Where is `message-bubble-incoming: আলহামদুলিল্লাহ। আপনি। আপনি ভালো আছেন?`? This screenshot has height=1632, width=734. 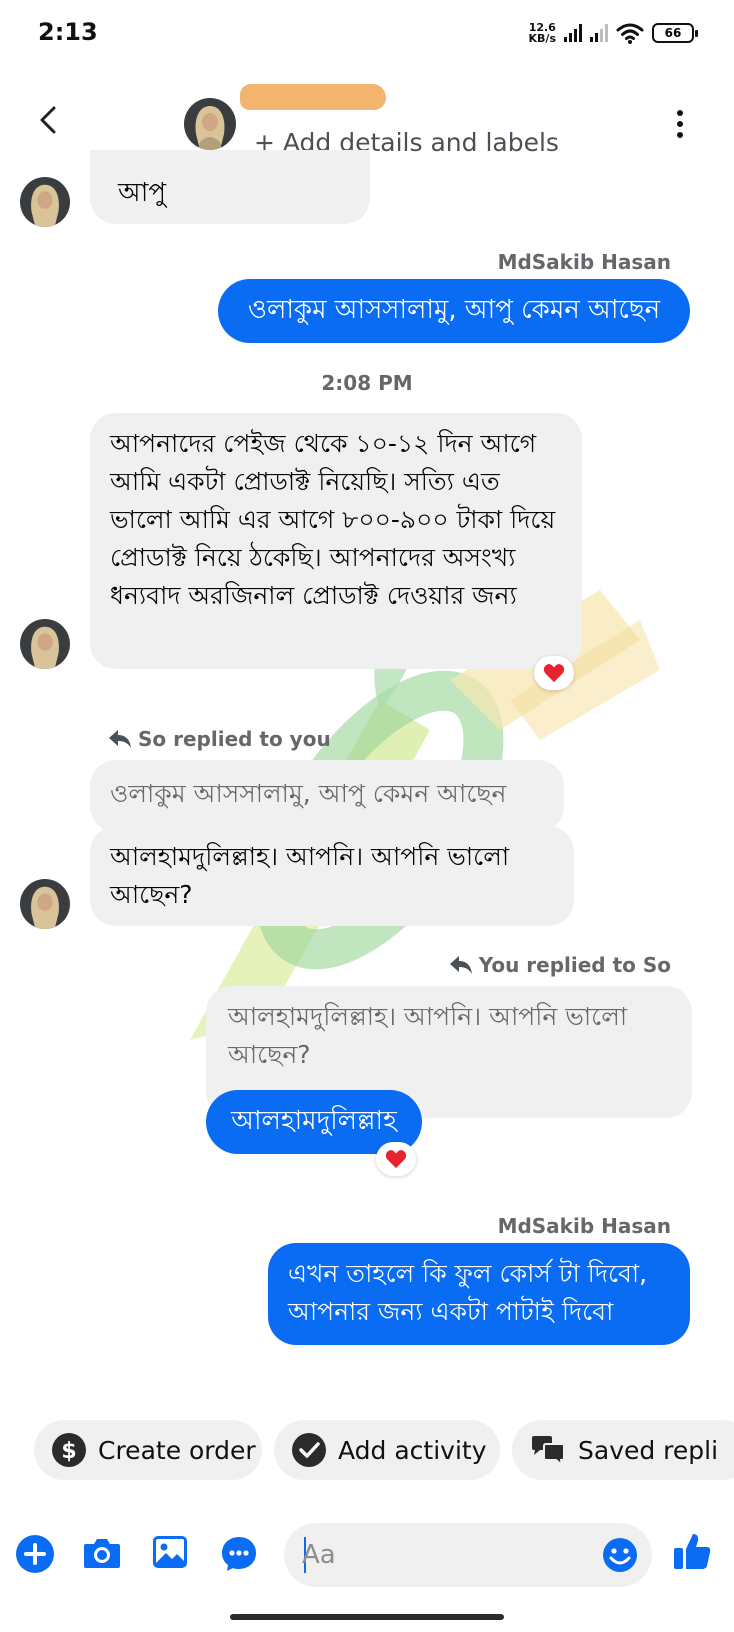 message-bubble-incoming: আলহামদুলিল্লাহ। আপনি। আপনি ভালো আছেন? is located at coordinates (332, 876).